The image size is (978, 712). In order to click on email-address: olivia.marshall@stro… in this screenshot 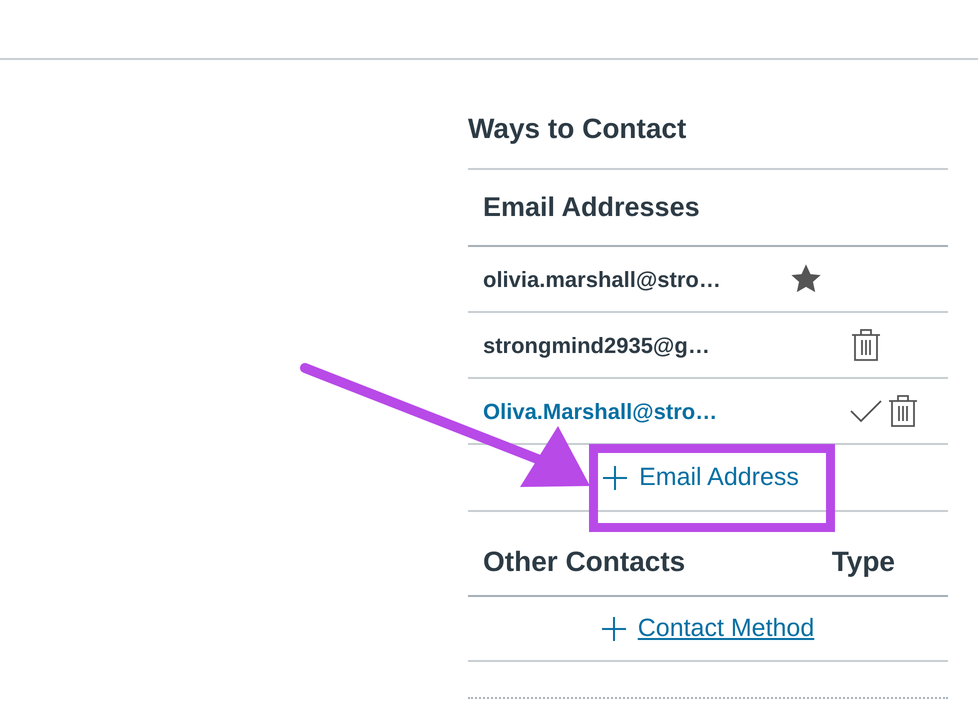, I will do `click(602, 280)`.